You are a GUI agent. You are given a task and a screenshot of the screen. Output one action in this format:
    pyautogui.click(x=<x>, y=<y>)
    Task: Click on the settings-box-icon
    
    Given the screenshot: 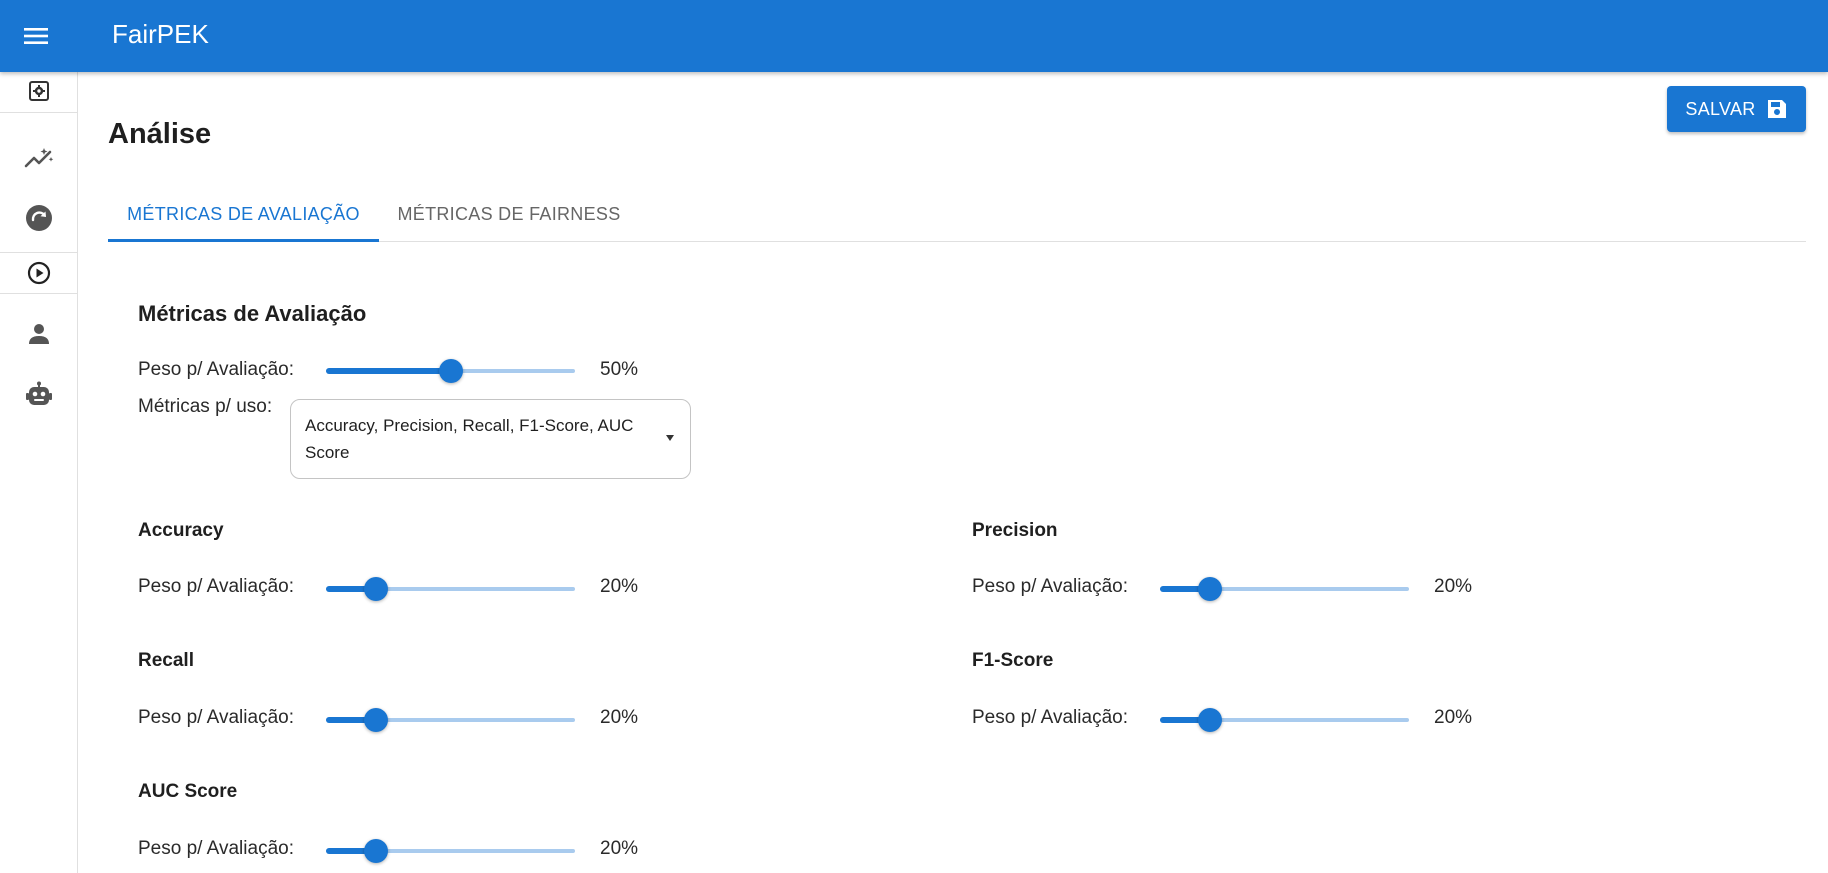 What is the action you would take?
    pyautogui.click(x=38, y=91)
    